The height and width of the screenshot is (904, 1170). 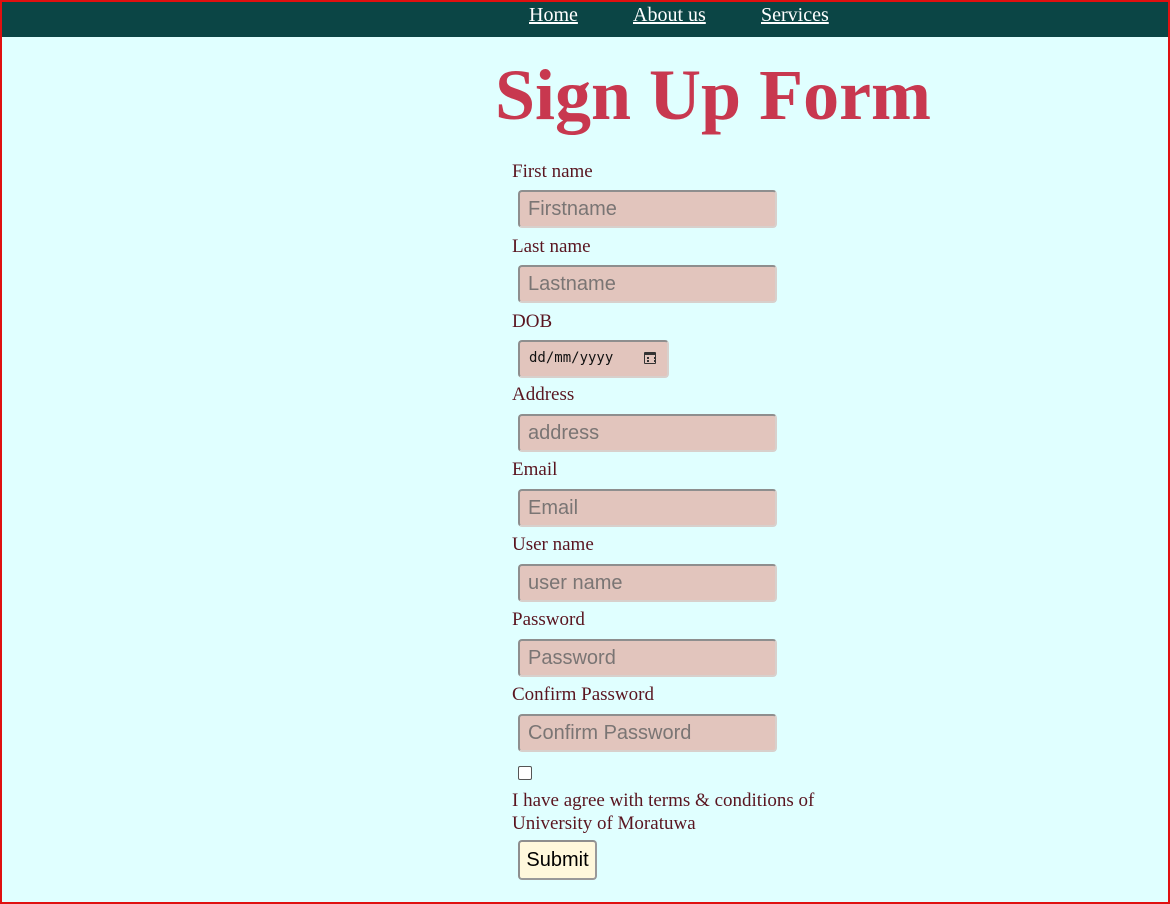 What do you see at coordinates (647, 508) in the screenshot?
I see `email-input` at bounding box center [647, 508].